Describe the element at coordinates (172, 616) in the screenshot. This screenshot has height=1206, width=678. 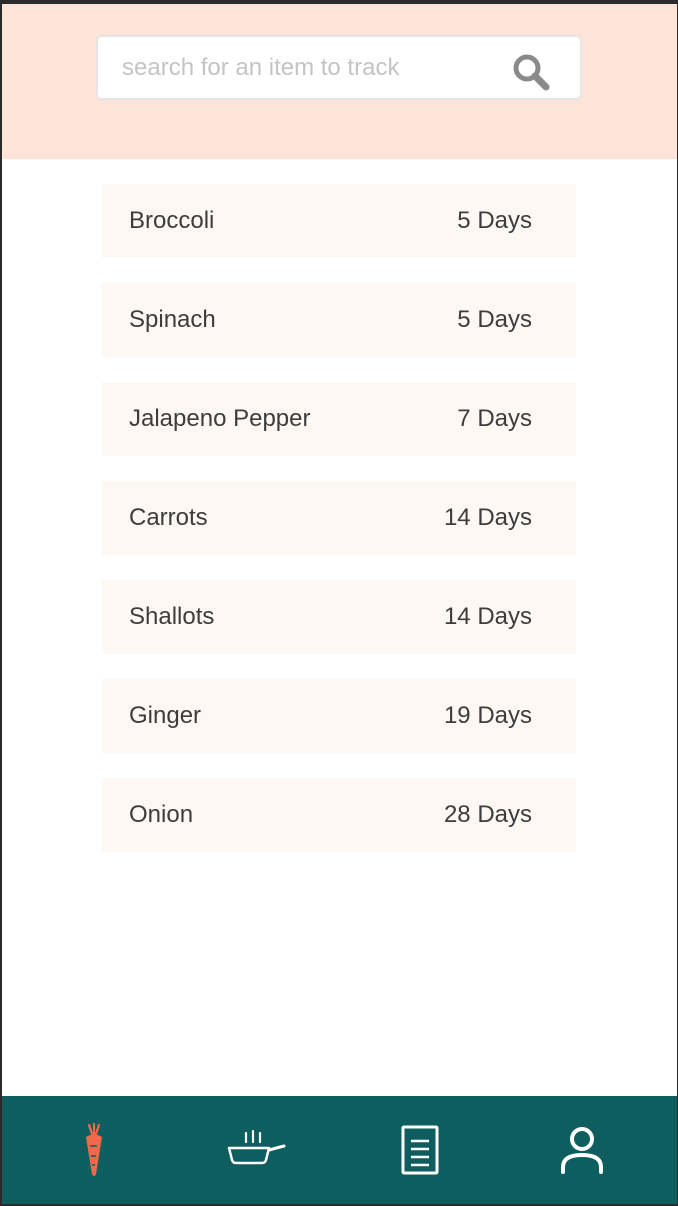
I see `item-name: Shallots` at that location.